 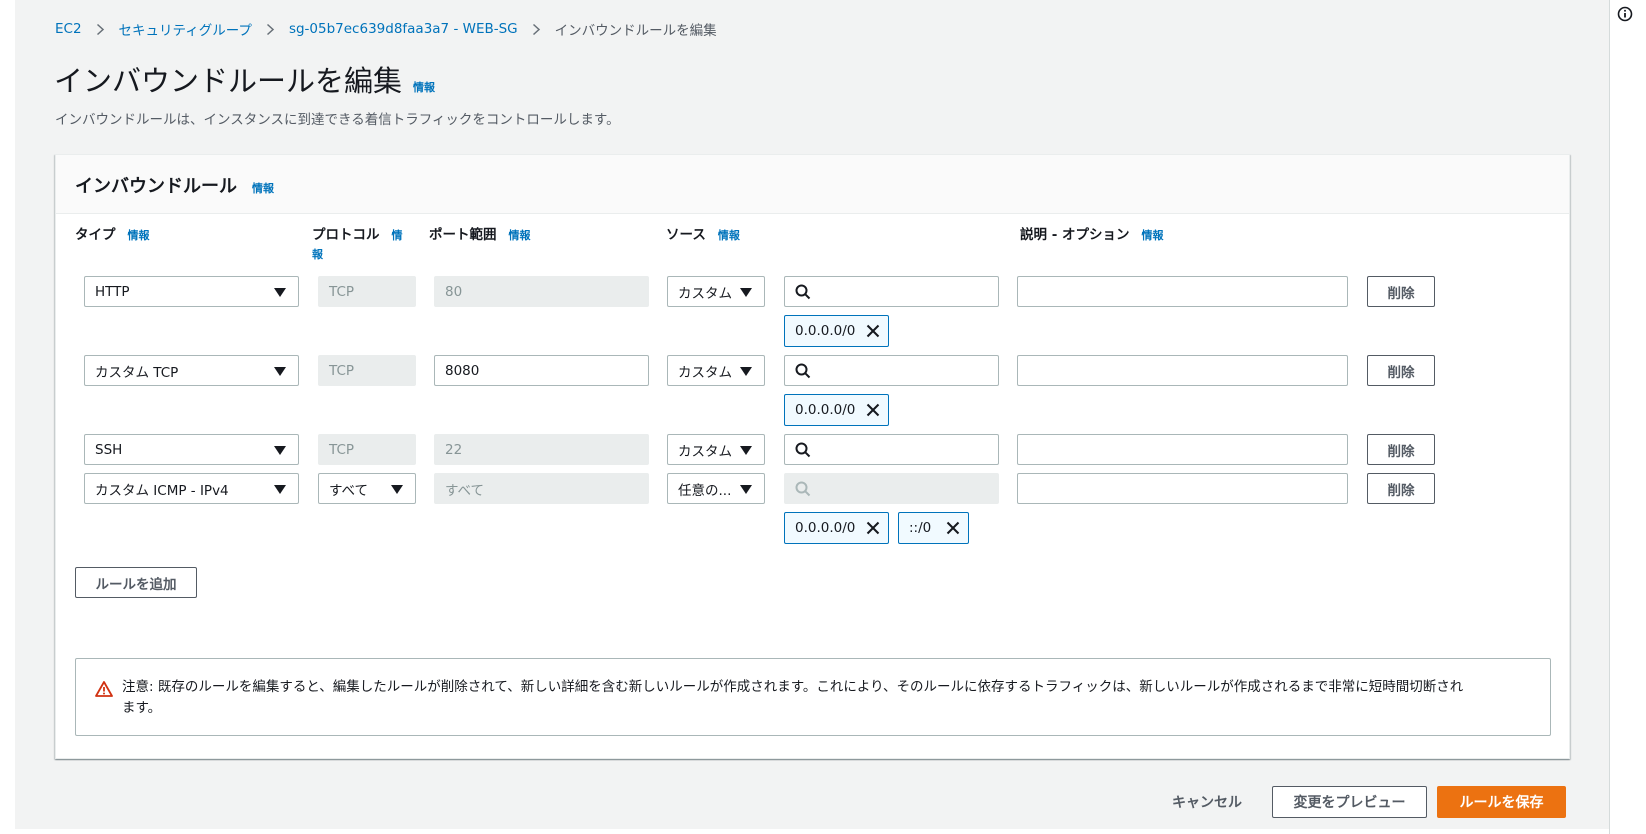 What do you see at coordinates (454, 449) in the screenshot?
I see `rule-3-port-value: 22` at bounding box center [454, 449].